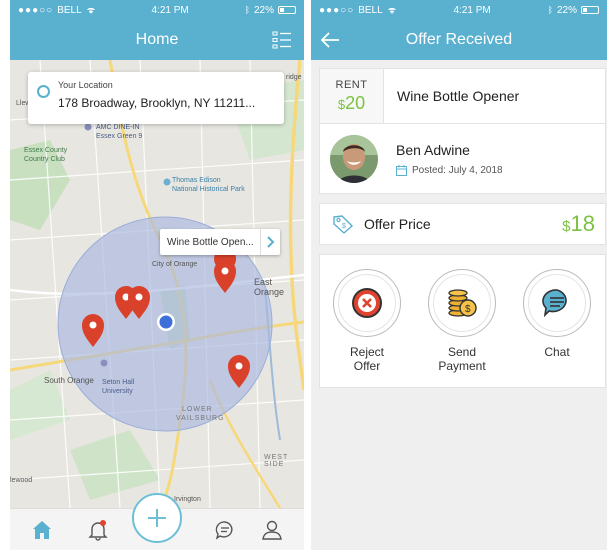  Describe the element at coordinates (462, 224) in the screenshot. I see `offer-price-card: $ Offer Price $18` at that location.